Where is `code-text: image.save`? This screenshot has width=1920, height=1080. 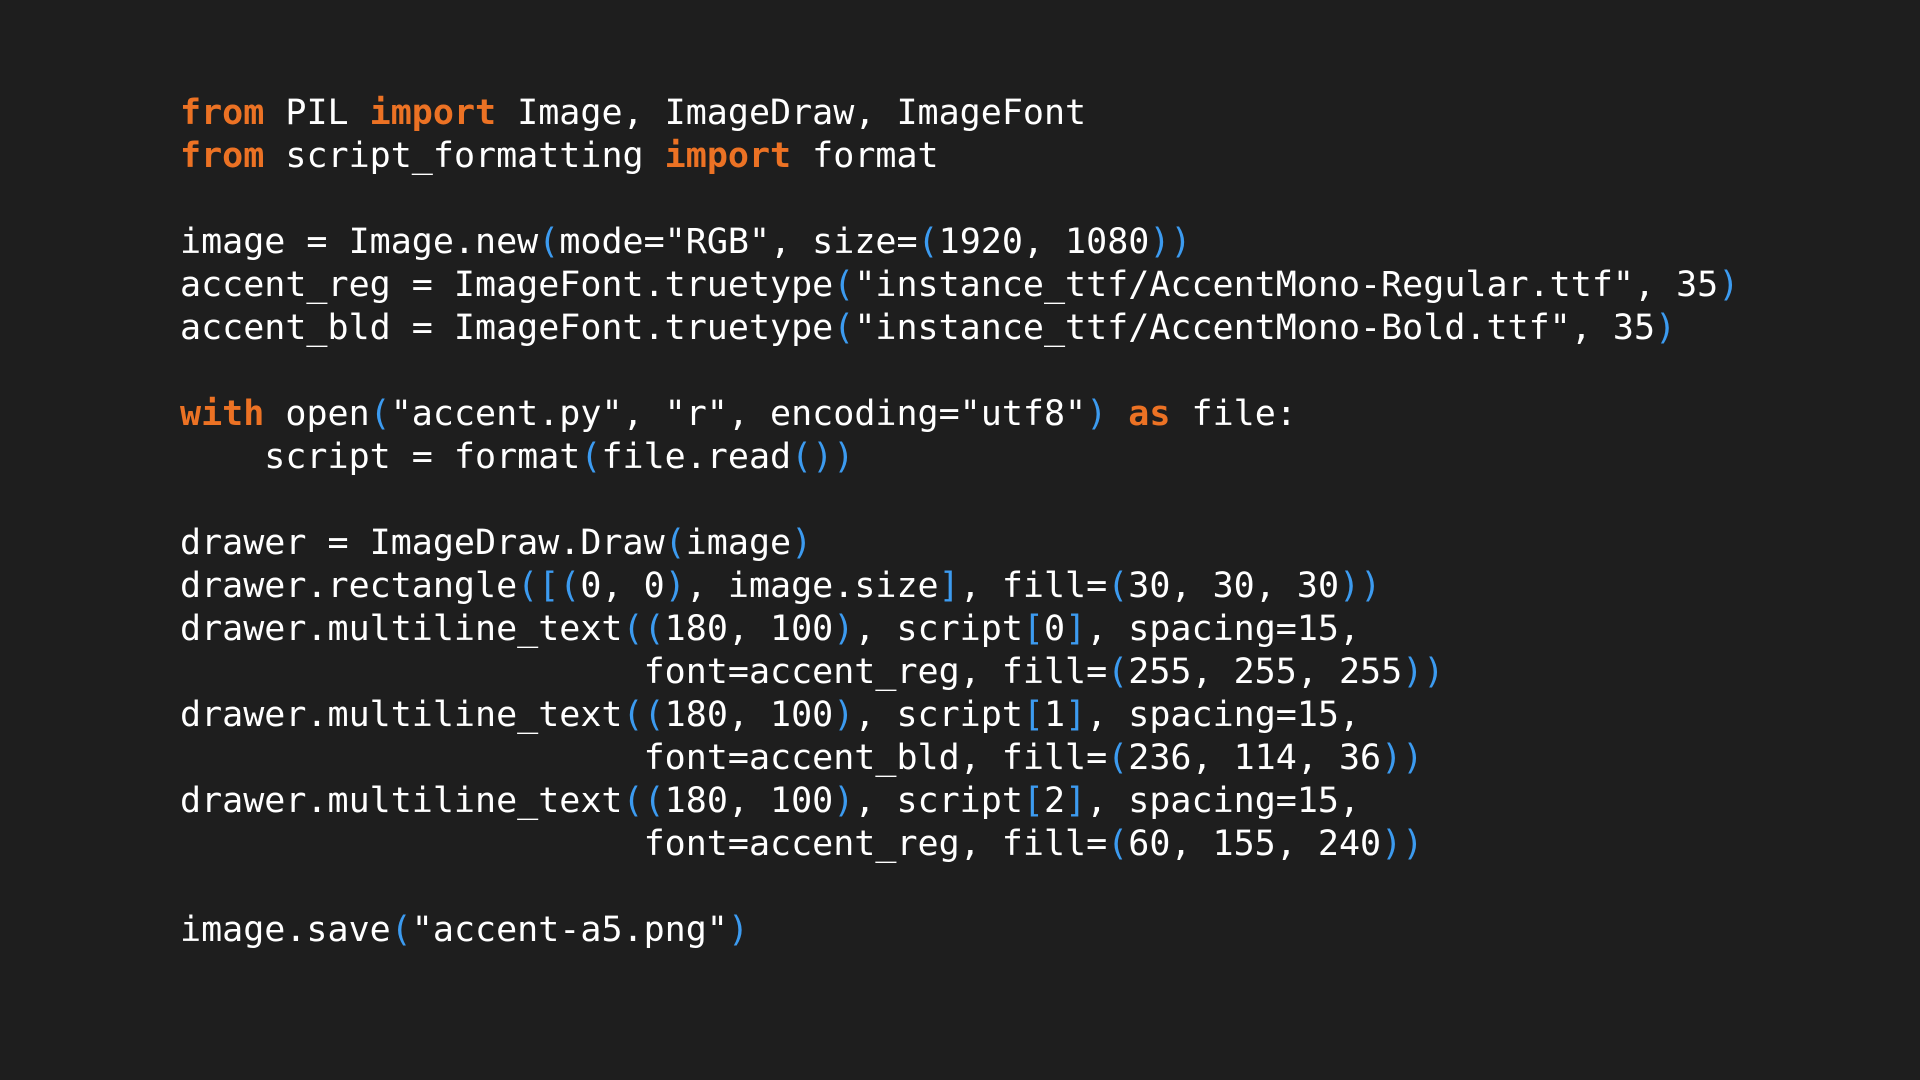
code-text: image.save is located at coordinates (285, 930).